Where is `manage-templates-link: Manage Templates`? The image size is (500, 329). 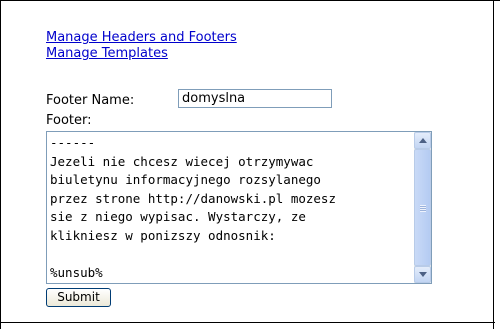
manage-templates-link: Manage Templates is located at coordinates (141, 54).